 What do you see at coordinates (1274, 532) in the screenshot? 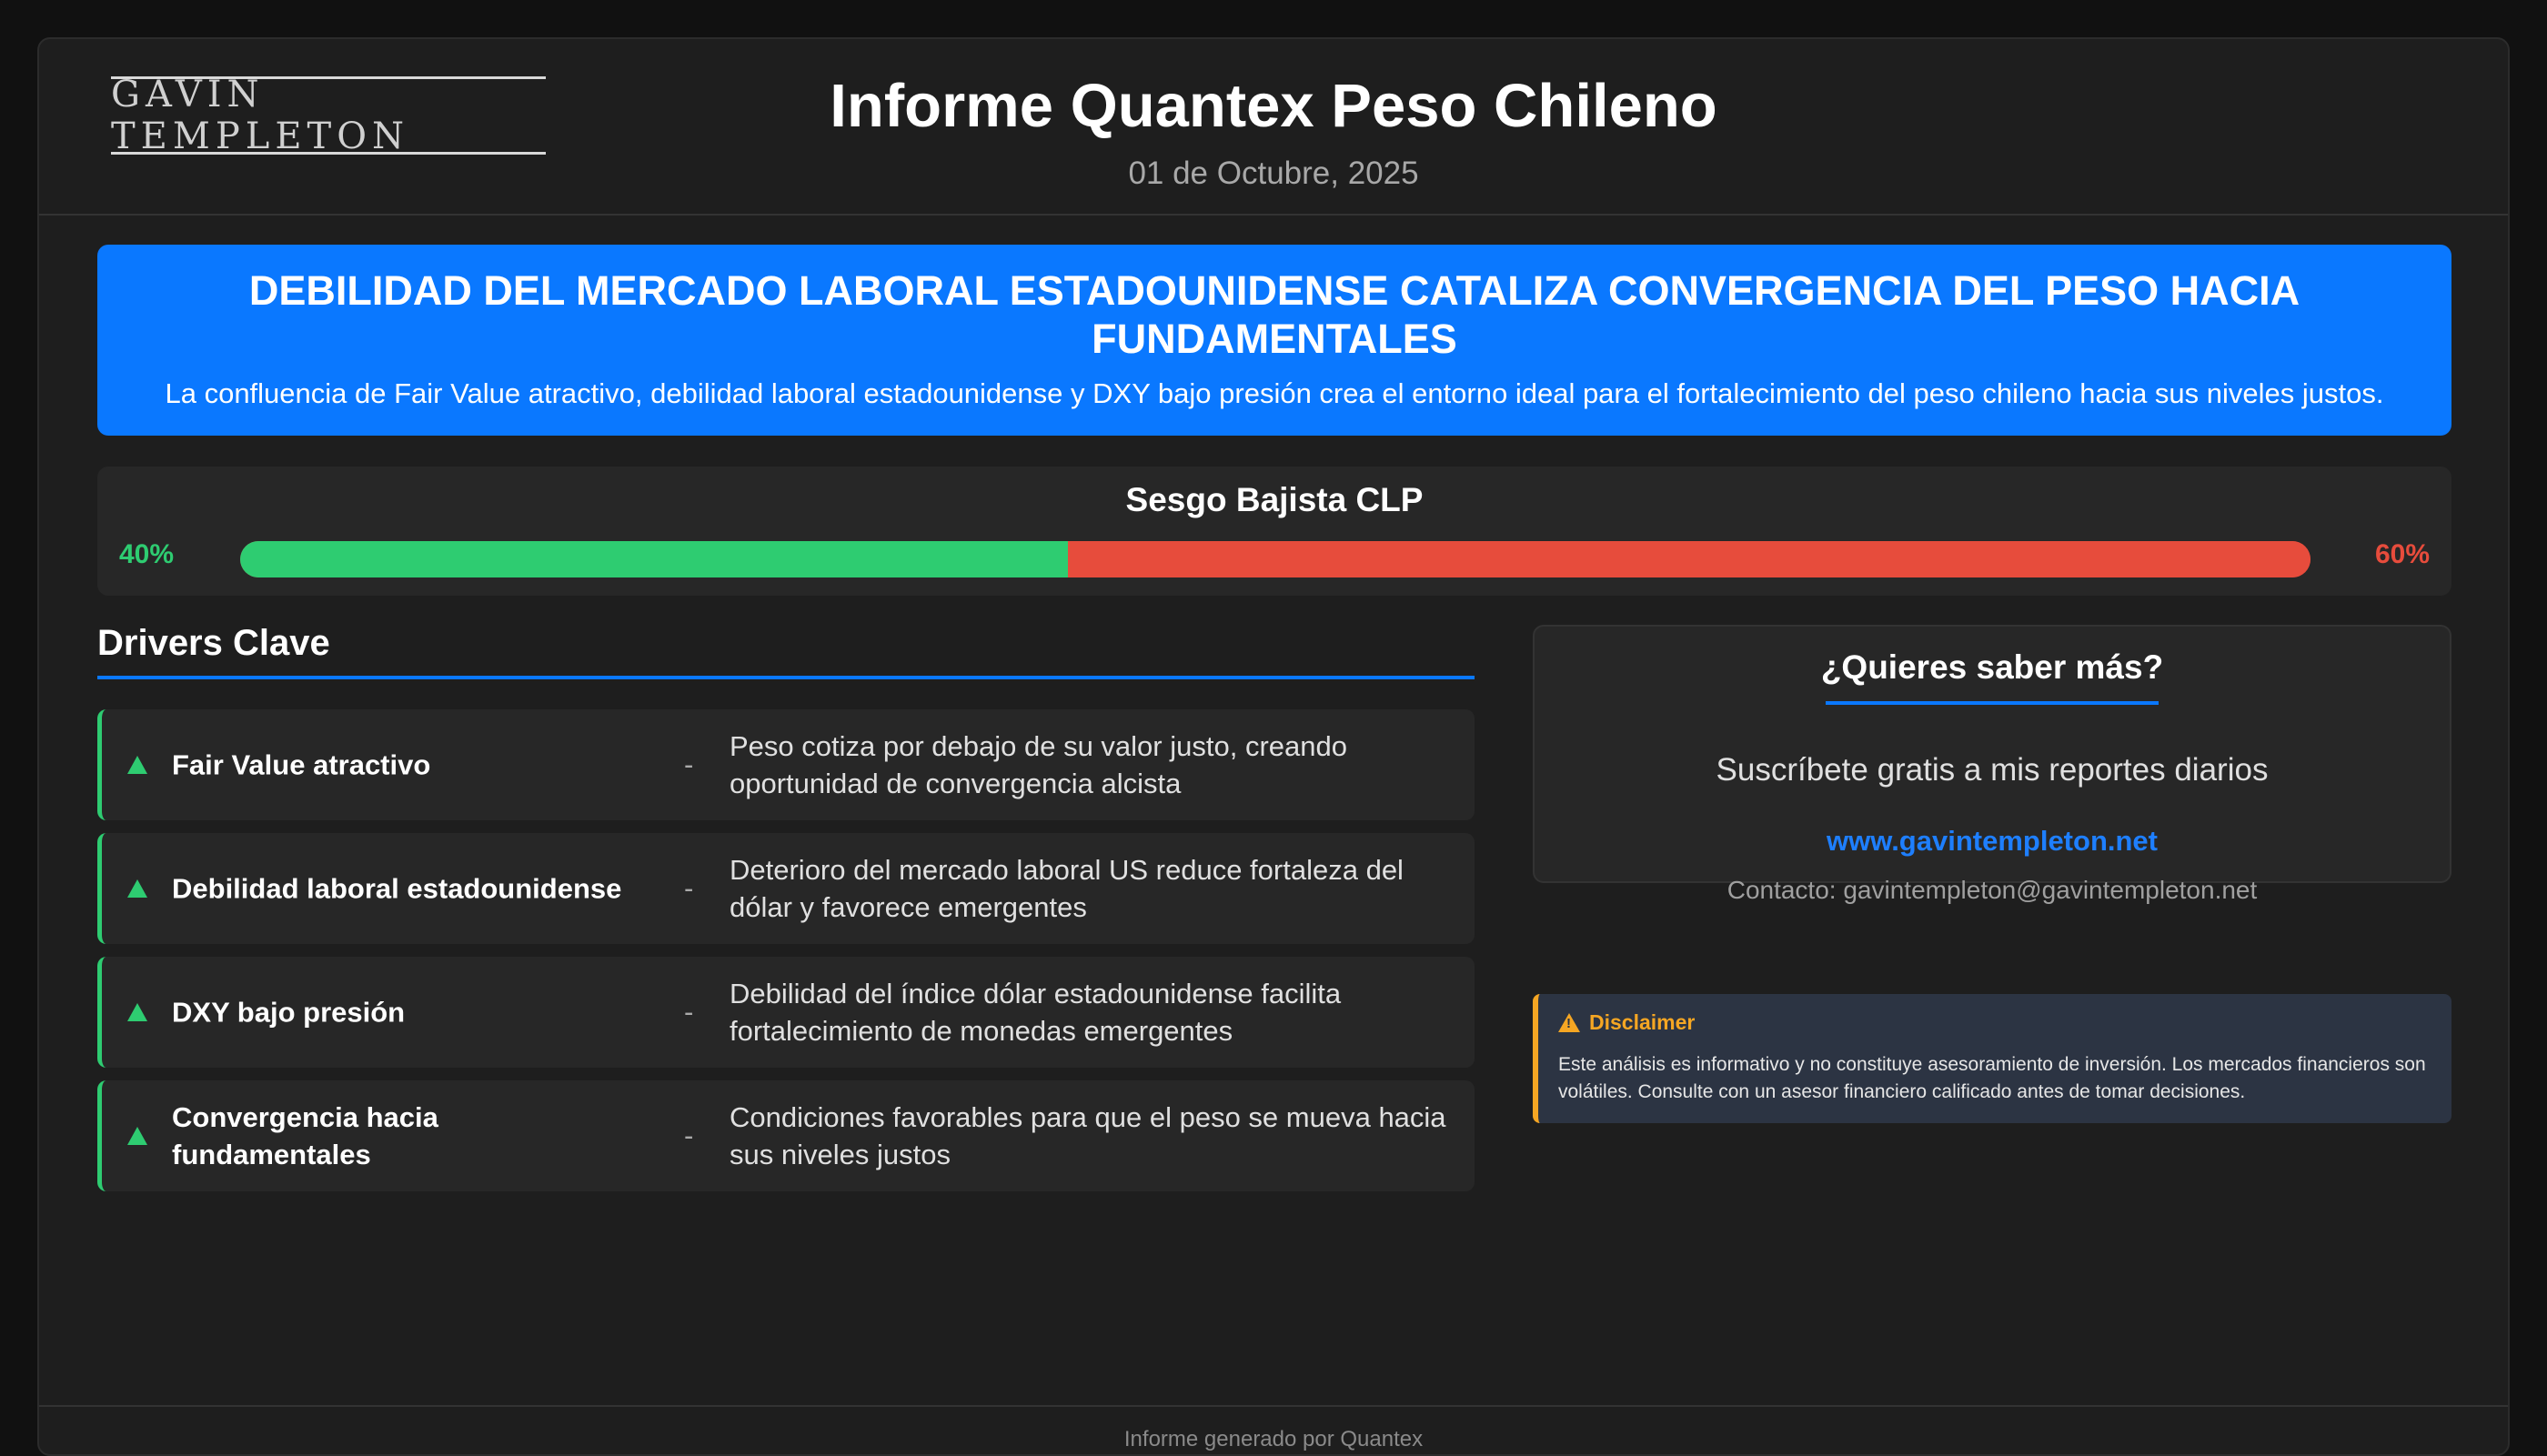
I see `bias-panel: Sesgo Bajista CLP 40% 60%` at bounding box center [1274, 532].